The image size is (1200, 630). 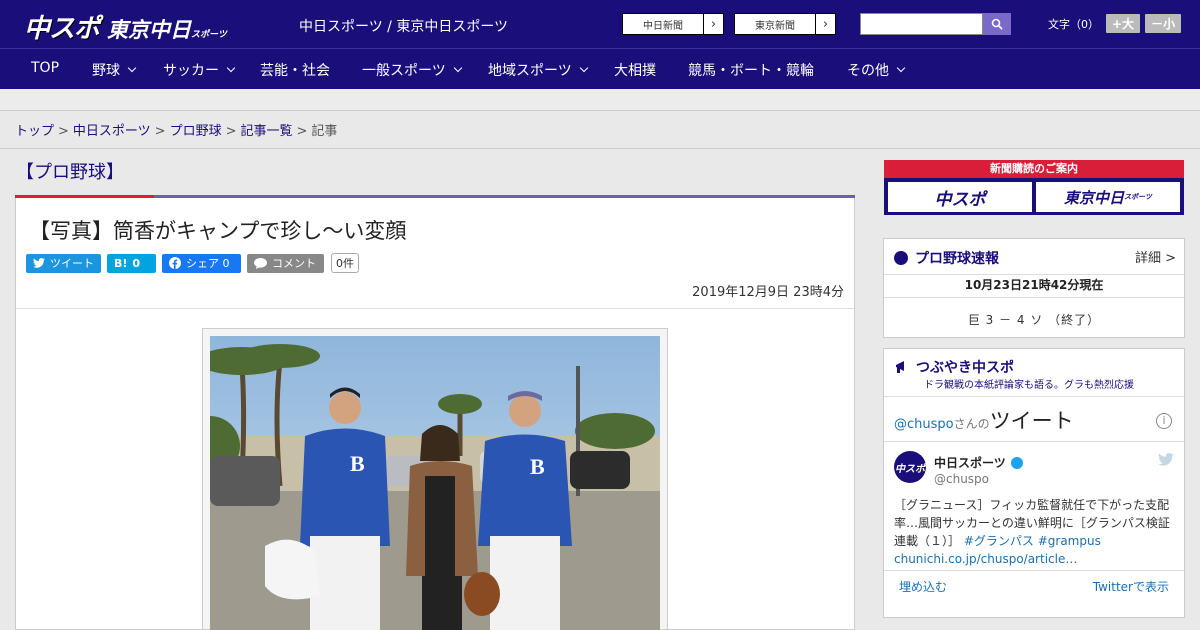 What do you see at coordinates (785, 24) in the screenshot?
I see `tokyo-shimbun-button: 東京新聞 ›` at bounding box center [785, 24].